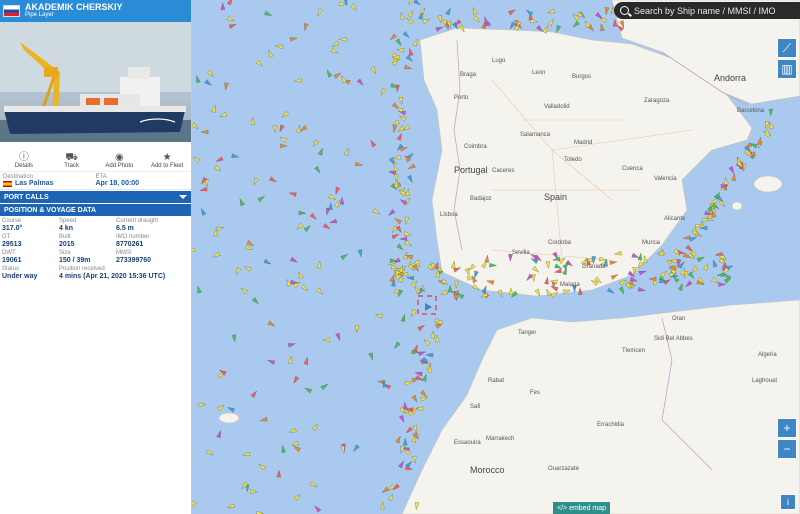  Describe the element at coordinates (167, 156) in the screenshot. I see `add-to-fleet-button: ★ Add to Fleet` at that location.